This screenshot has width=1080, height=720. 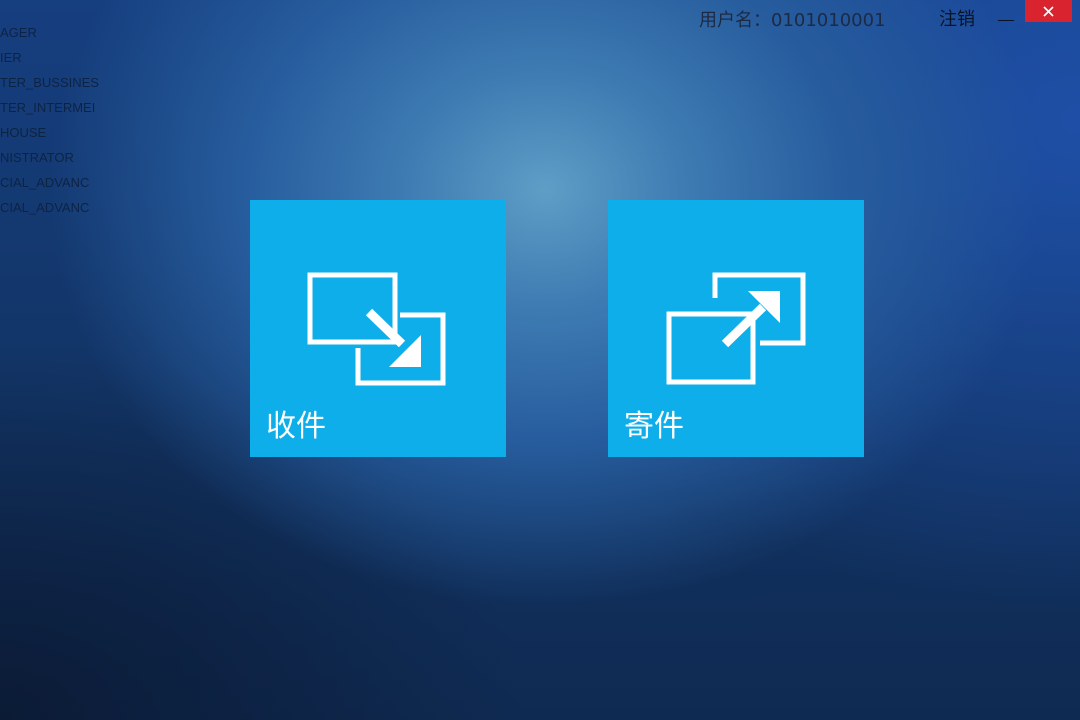 What do you see at coordinates (296, 426) in the screenshot?
I see `receive-label: 收件` at bounding box center [296, 426].